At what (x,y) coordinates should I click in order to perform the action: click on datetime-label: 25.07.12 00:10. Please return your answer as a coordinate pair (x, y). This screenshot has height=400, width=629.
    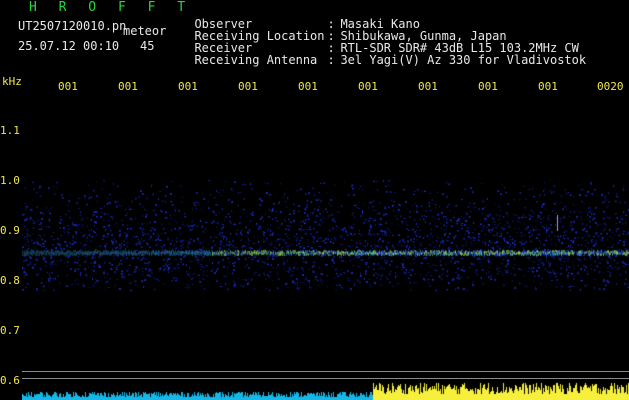
    Looking at the image, I should click on (69, 46).